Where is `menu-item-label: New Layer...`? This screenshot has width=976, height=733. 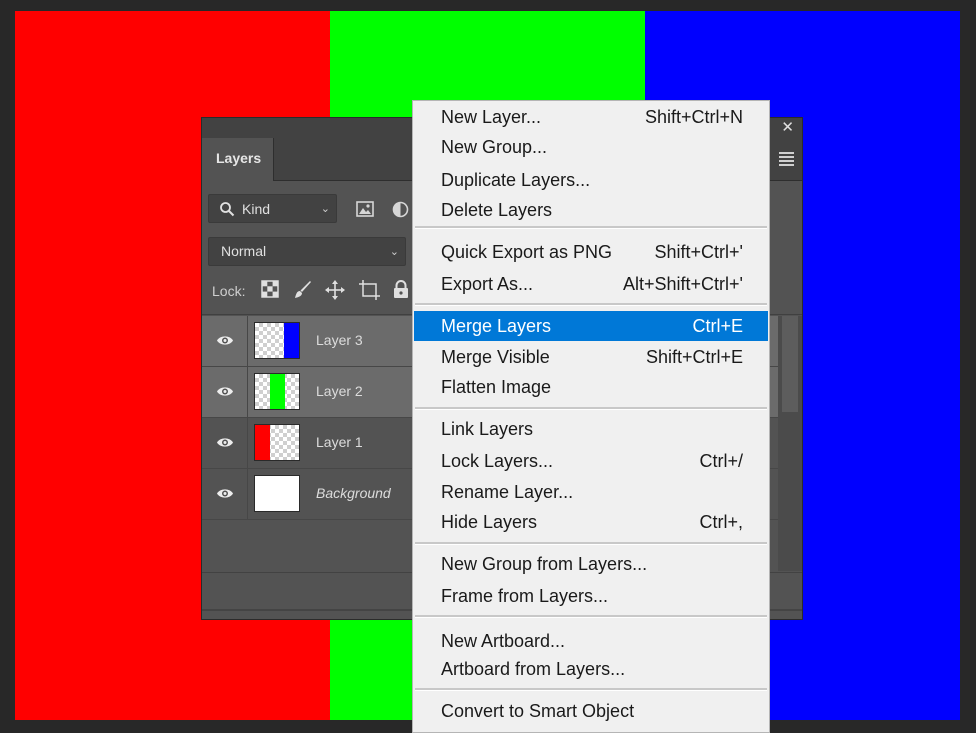
menu-item-label: New Layer... is located at coordinates (491, 117).